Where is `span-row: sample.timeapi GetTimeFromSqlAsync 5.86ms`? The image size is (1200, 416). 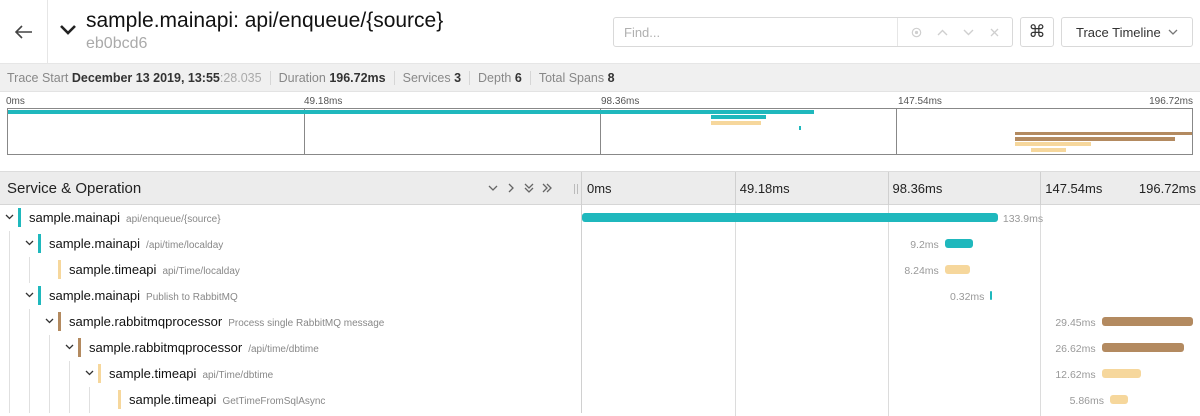
span-row: sample.timeapi GetTimeFromSqlAsync 5.86ms is located at coordinates (600, 400).